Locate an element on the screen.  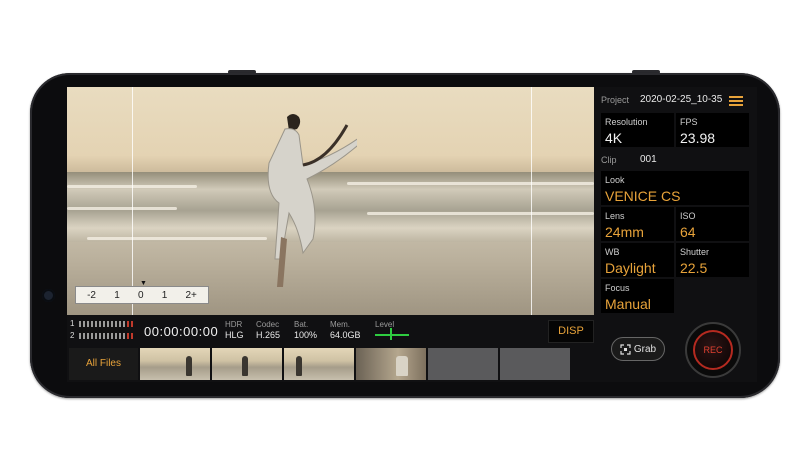
thumbnail-strip: All Files is located at coordinates (330, 364).